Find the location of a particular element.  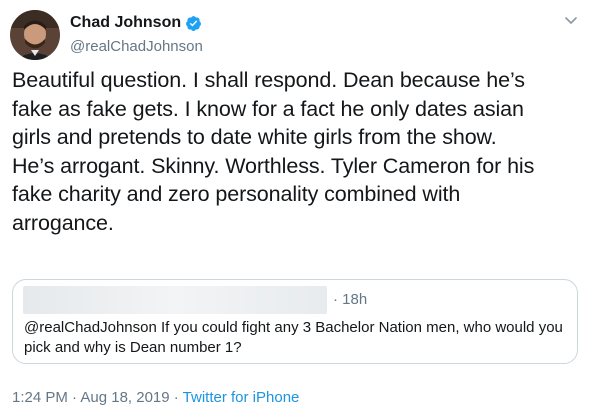

display-name-row: Chad Johnson is located at coordinates (136, 23).